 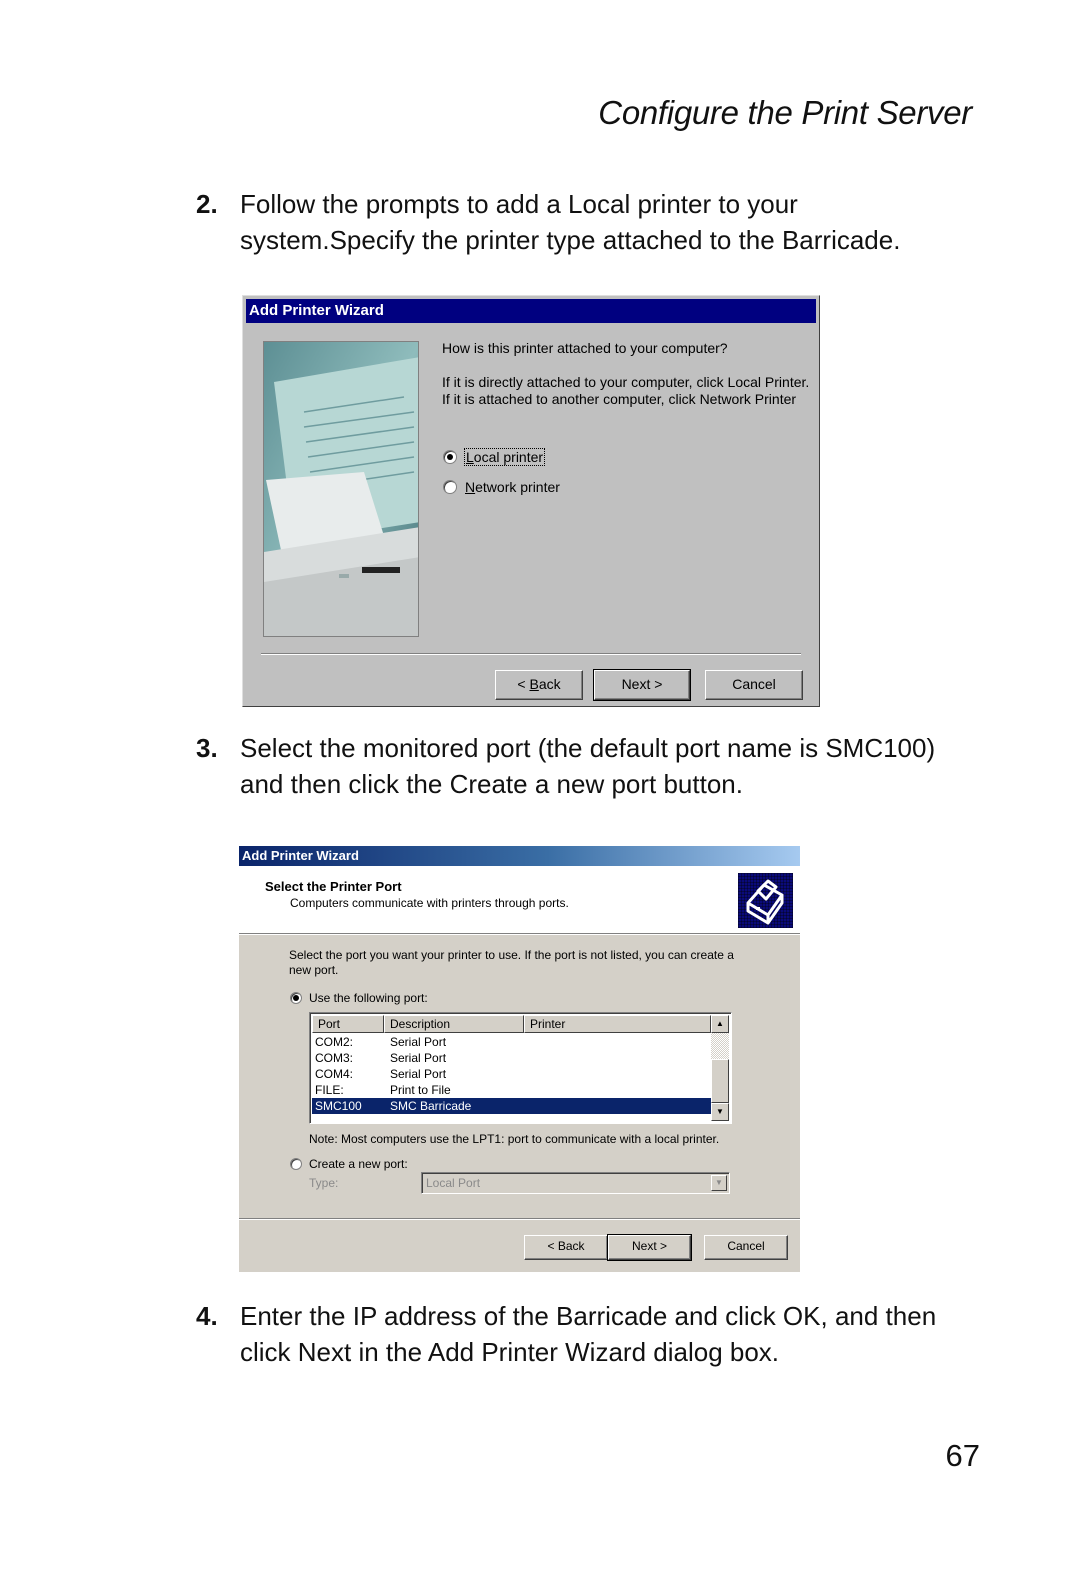 I want to click on network-printer-option: Network printer, so click(x=501, y=487).